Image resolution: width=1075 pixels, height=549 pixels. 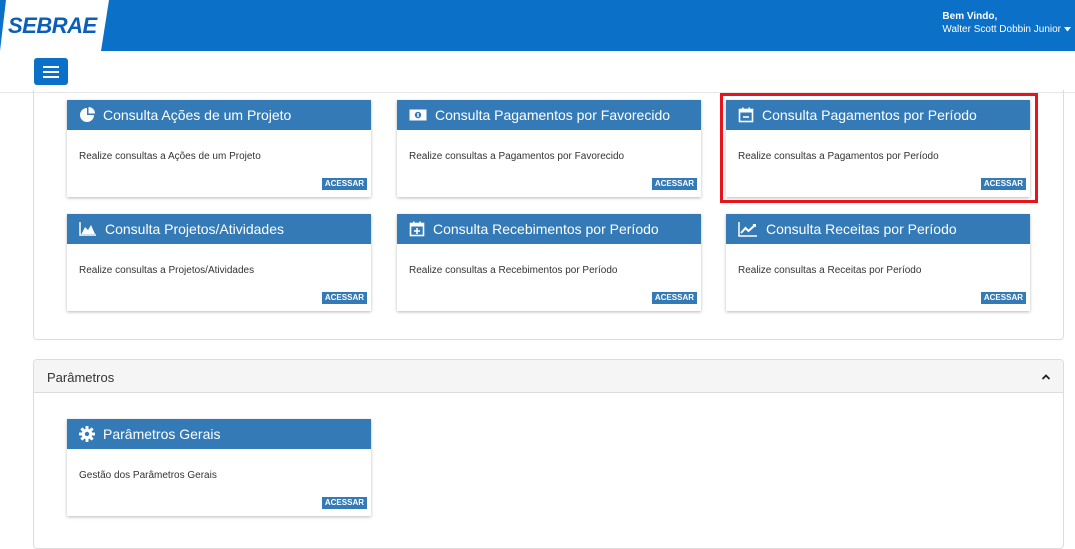 I want to click on caret-down-icon, so click(x=1067, y=29).